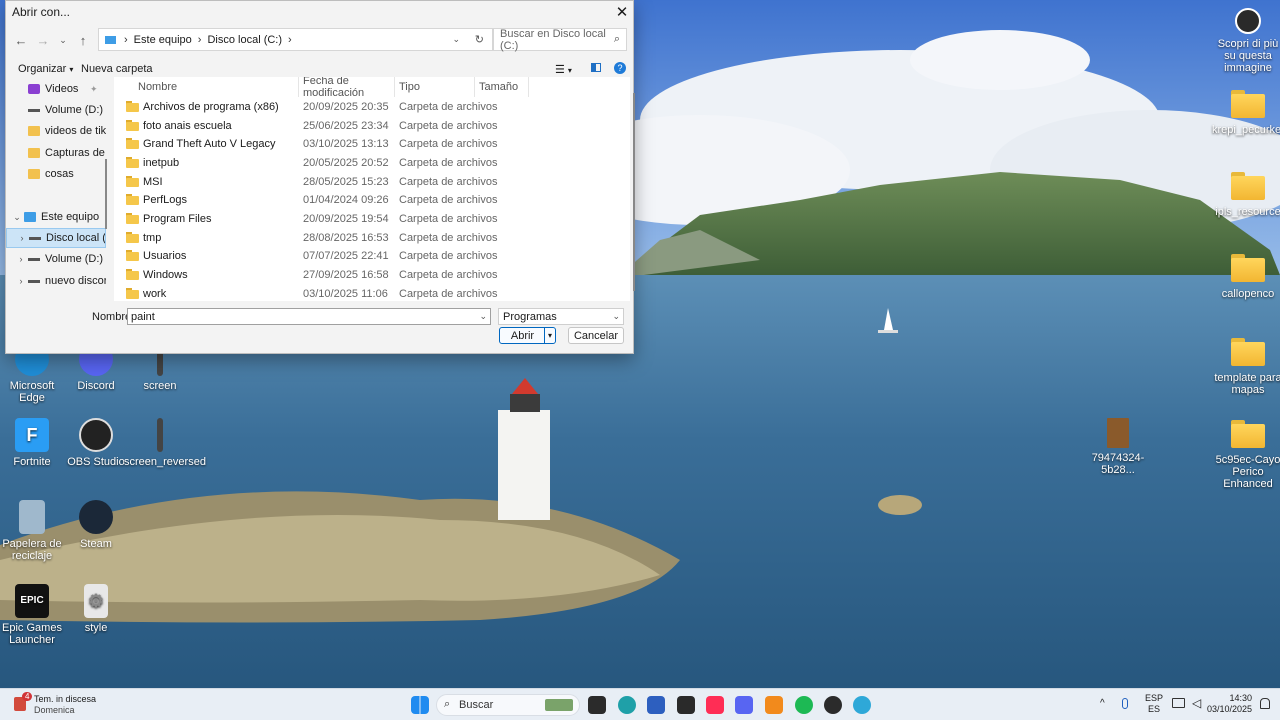 The width and height of the screenshot is (1280, 720). I want to click on up-arrow-icon: ↑, so click(83, 40).